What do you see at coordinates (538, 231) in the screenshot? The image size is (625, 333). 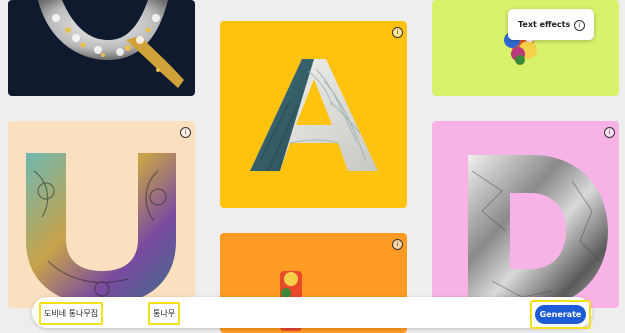 I see `d-letter-art` at bounding box center [538, 231].